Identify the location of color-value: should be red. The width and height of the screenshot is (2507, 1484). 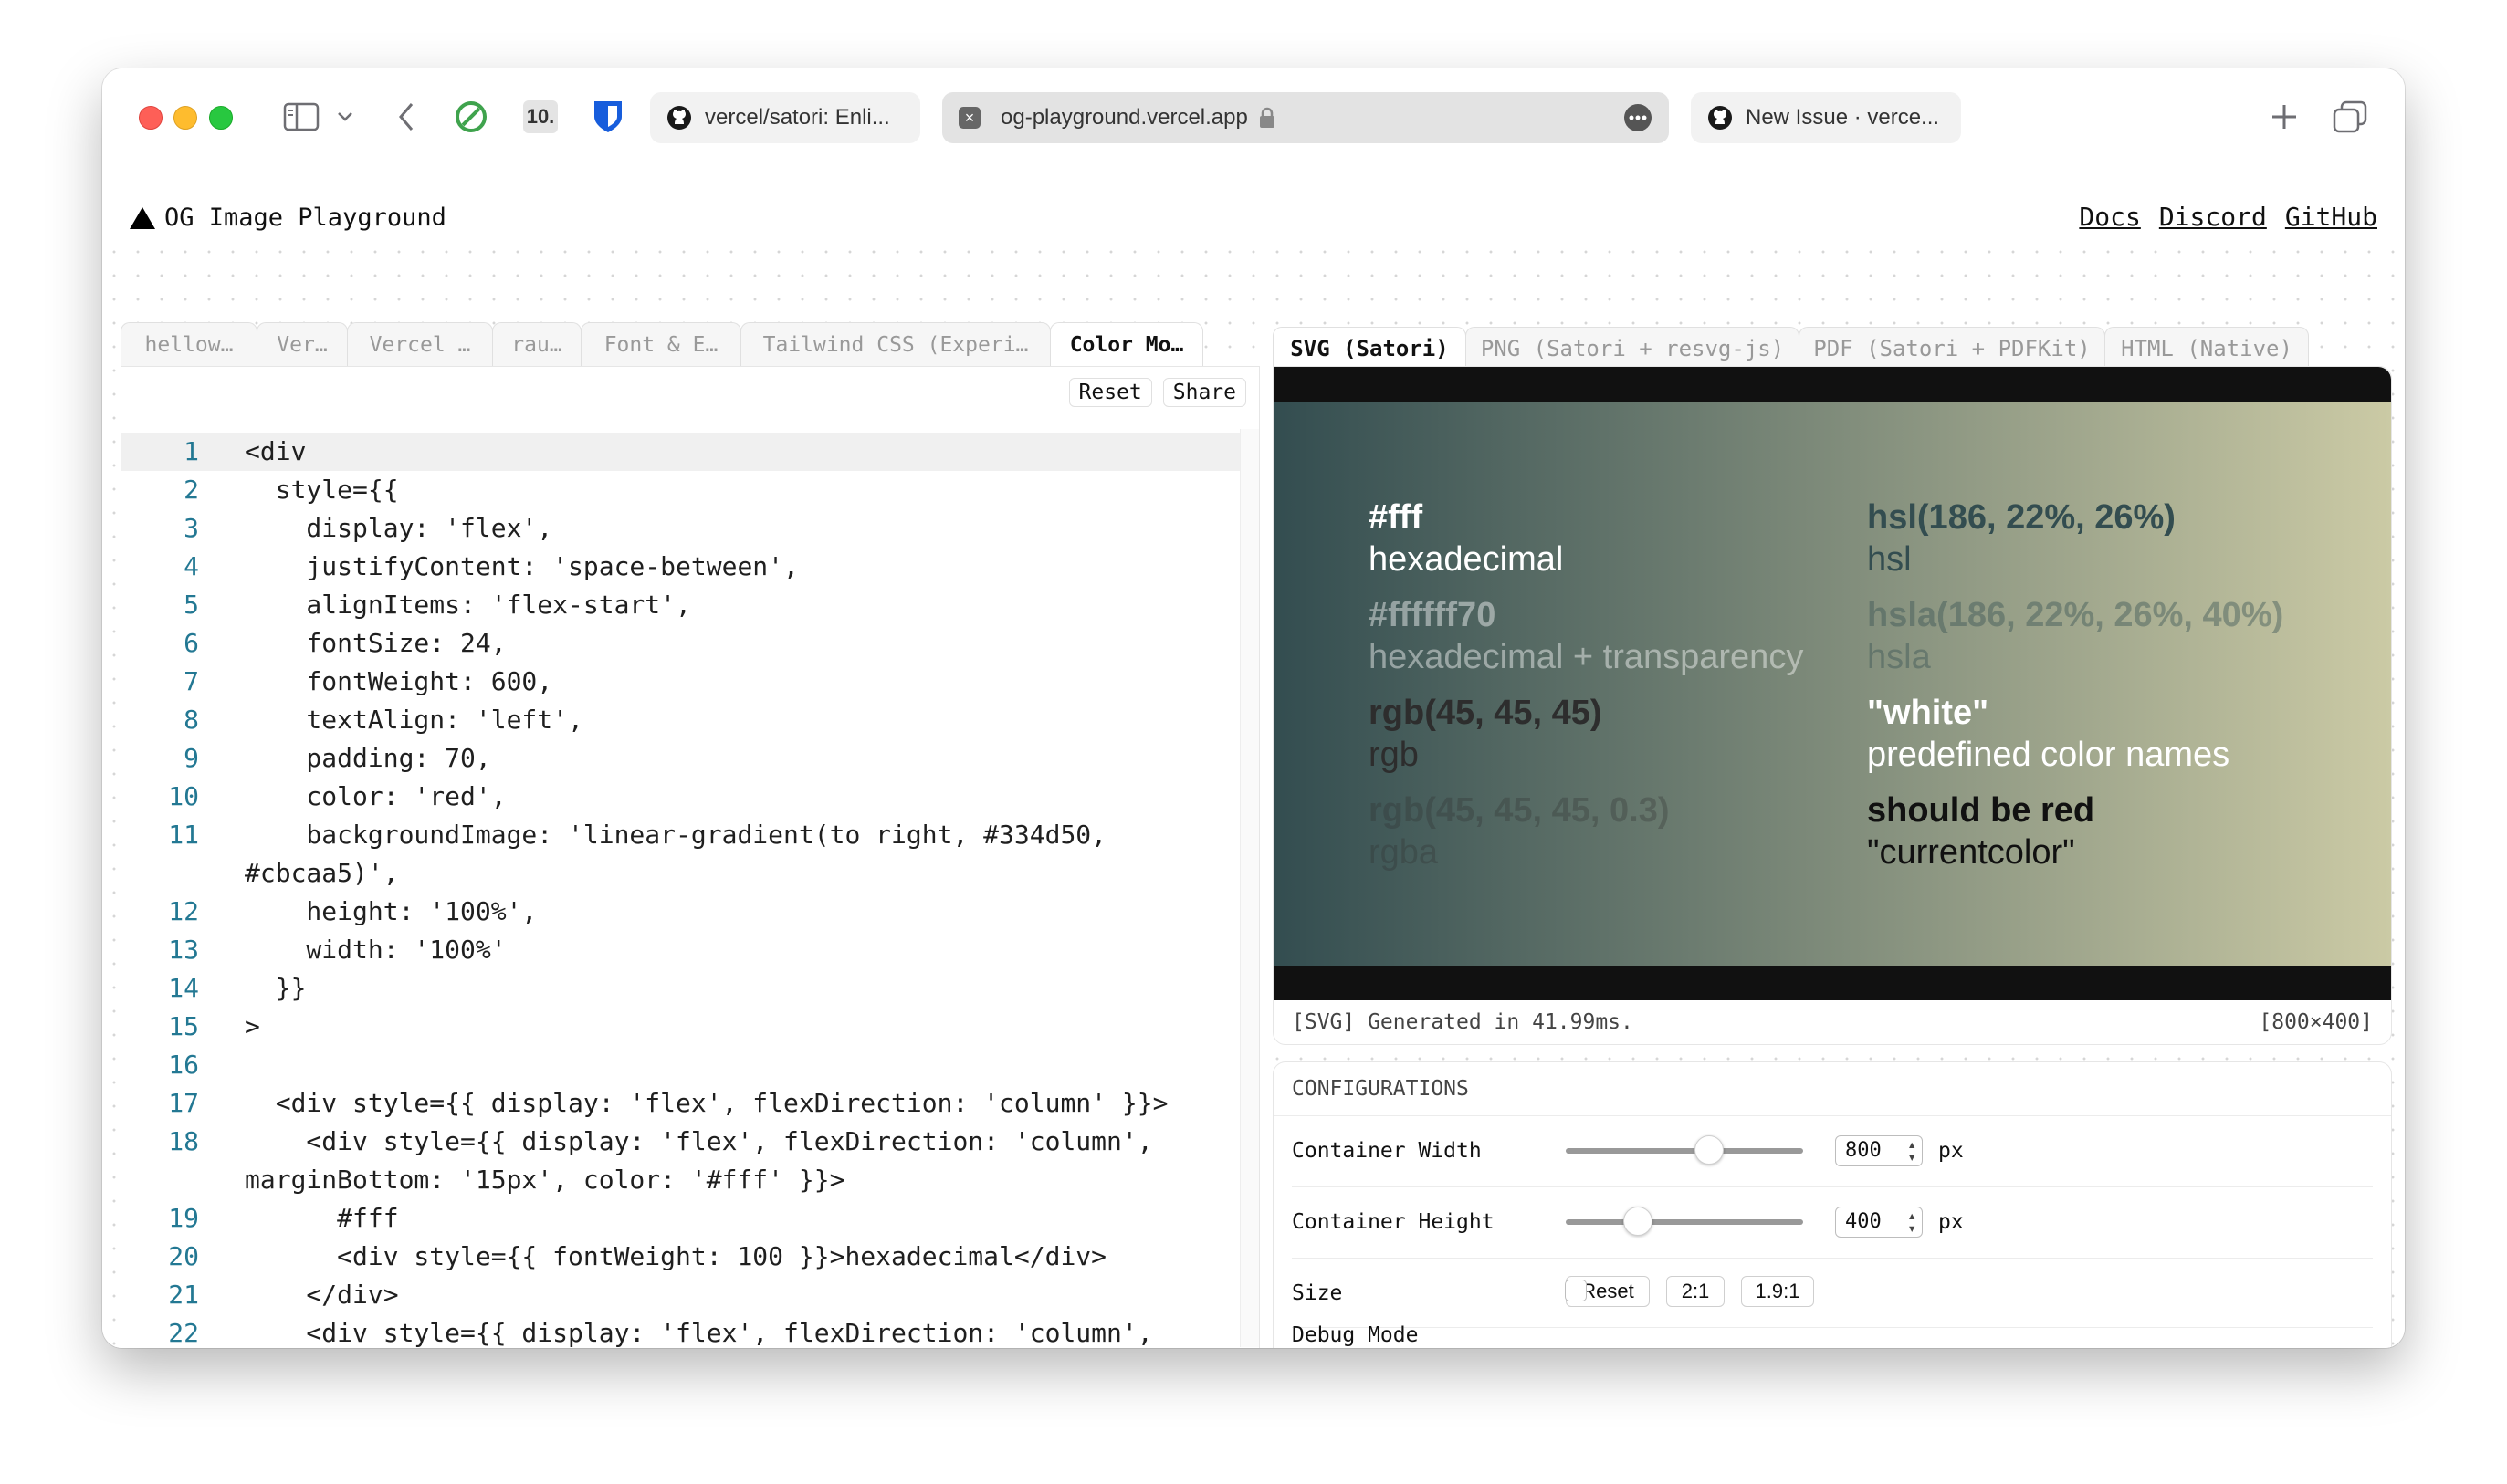
(1981, 810).